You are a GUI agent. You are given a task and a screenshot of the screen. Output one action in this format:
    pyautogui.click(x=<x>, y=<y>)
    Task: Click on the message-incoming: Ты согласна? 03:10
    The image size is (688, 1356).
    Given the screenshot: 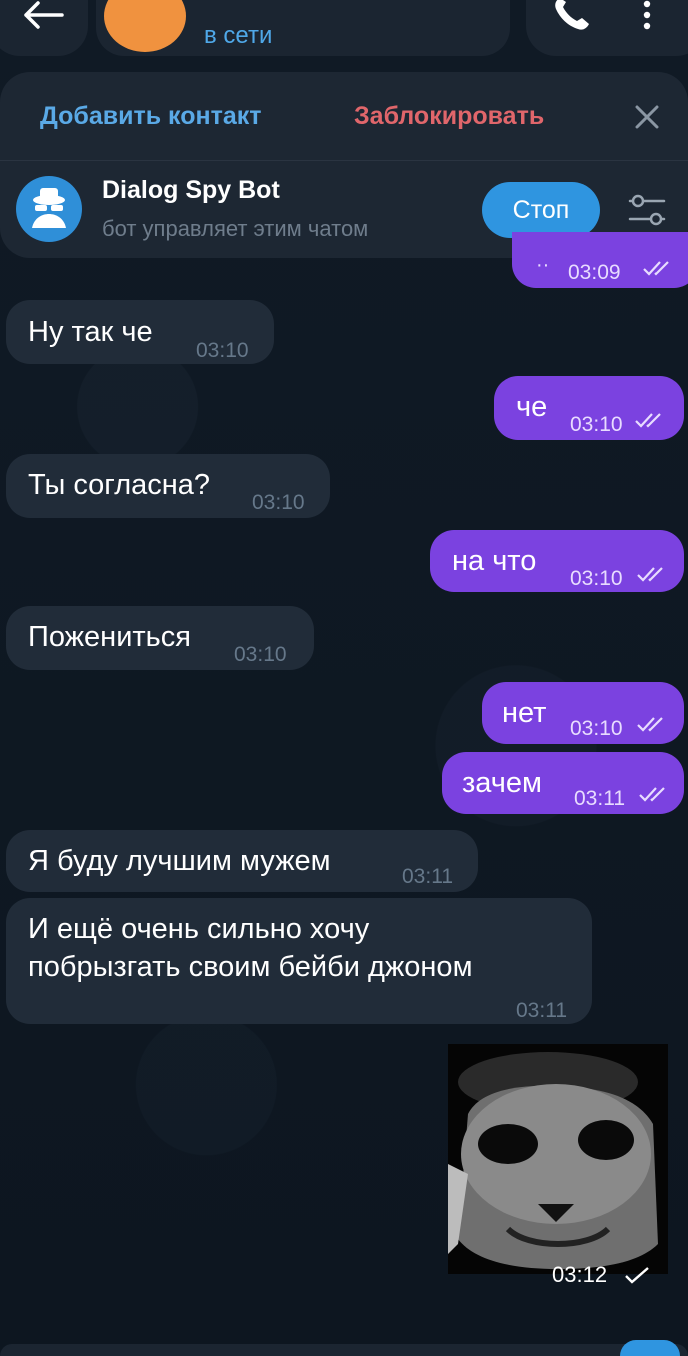 What is the action you would take?
    pyautogui.click(x=168, y=486)
    